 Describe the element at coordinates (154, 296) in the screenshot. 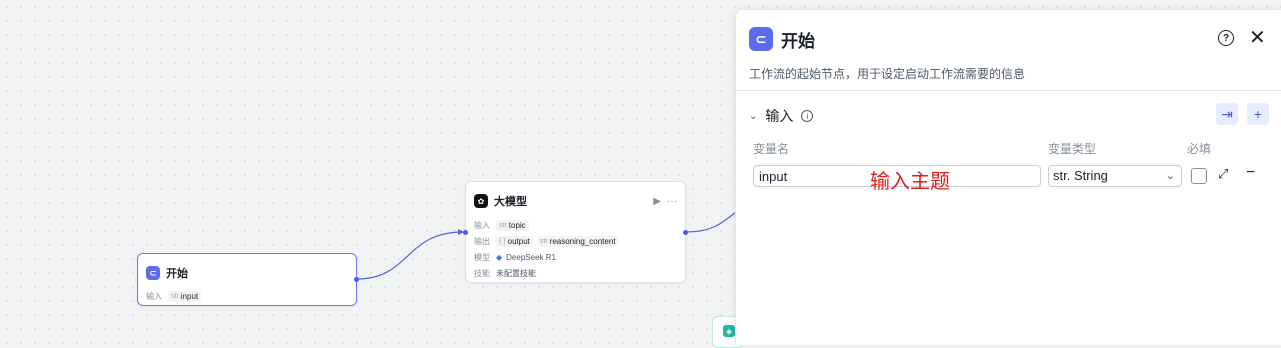

I see `start-node-input-label: 输入` at that location.